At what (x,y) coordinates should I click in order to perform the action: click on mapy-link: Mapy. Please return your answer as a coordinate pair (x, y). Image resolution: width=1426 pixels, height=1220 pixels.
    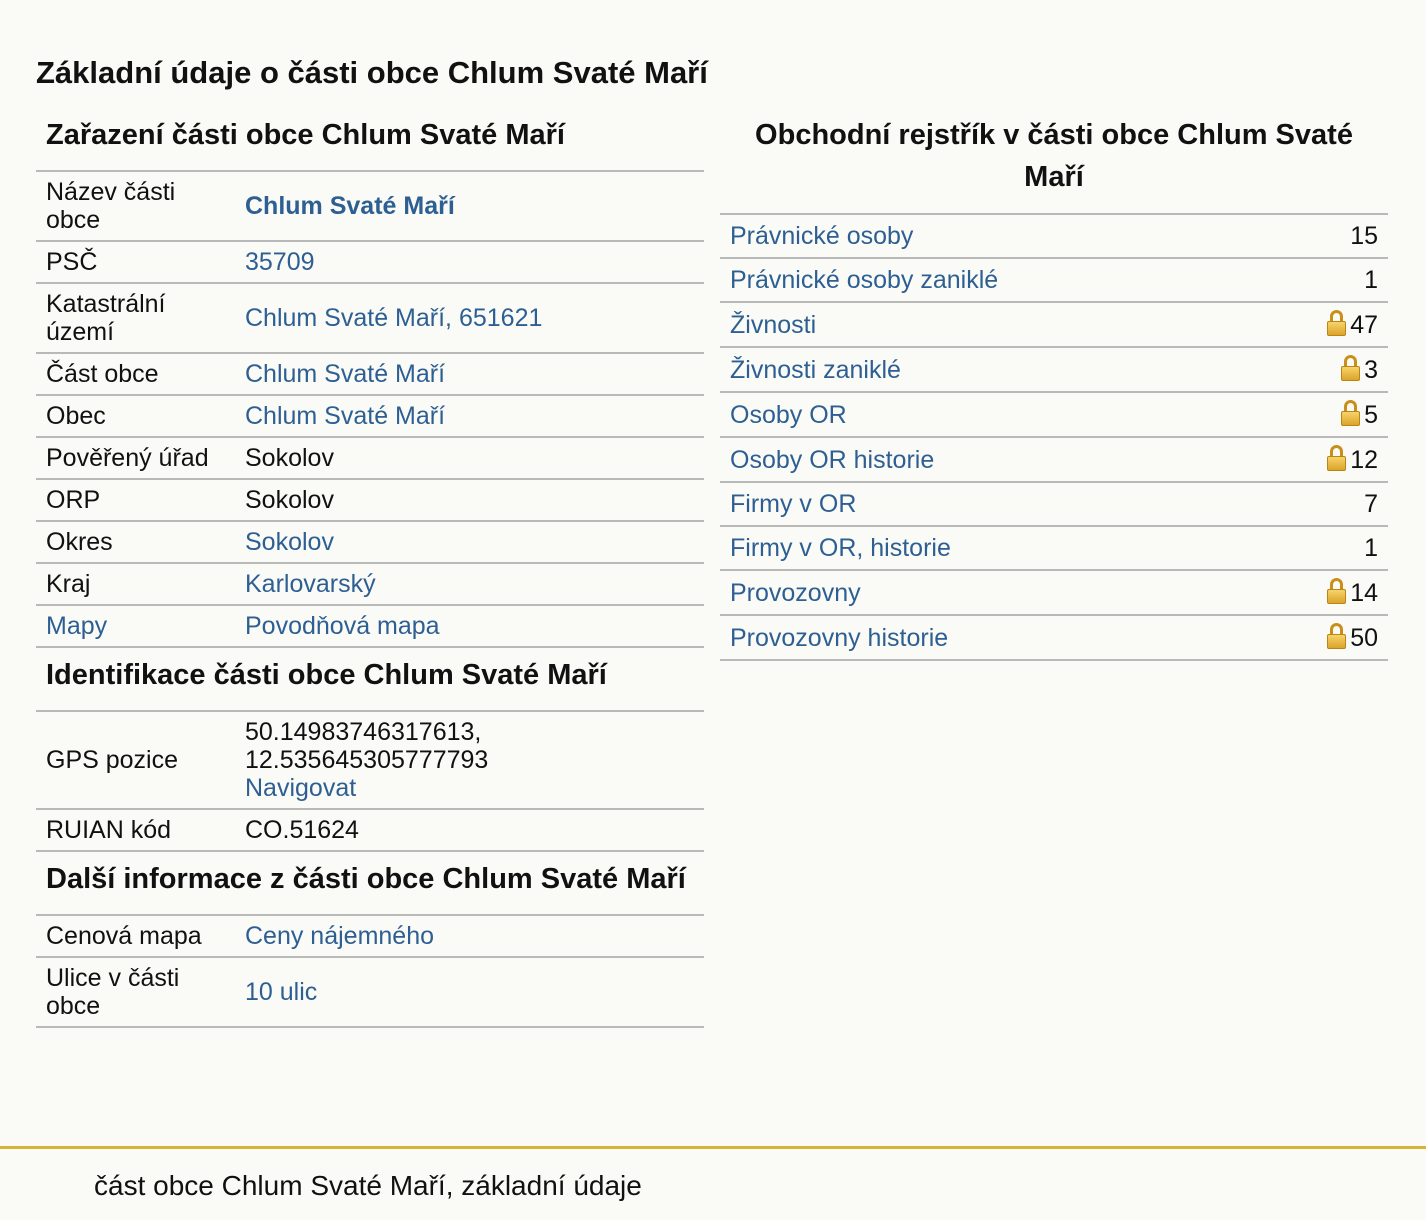
    Looking at the image, I should click on (76, 626).